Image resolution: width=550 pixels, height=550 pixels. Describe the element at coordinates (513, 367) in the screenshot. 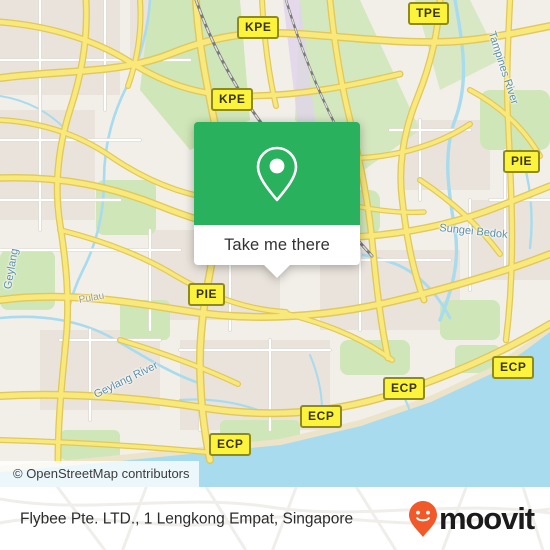

I see `highway-shield-ecp-1: ECP` at that location.